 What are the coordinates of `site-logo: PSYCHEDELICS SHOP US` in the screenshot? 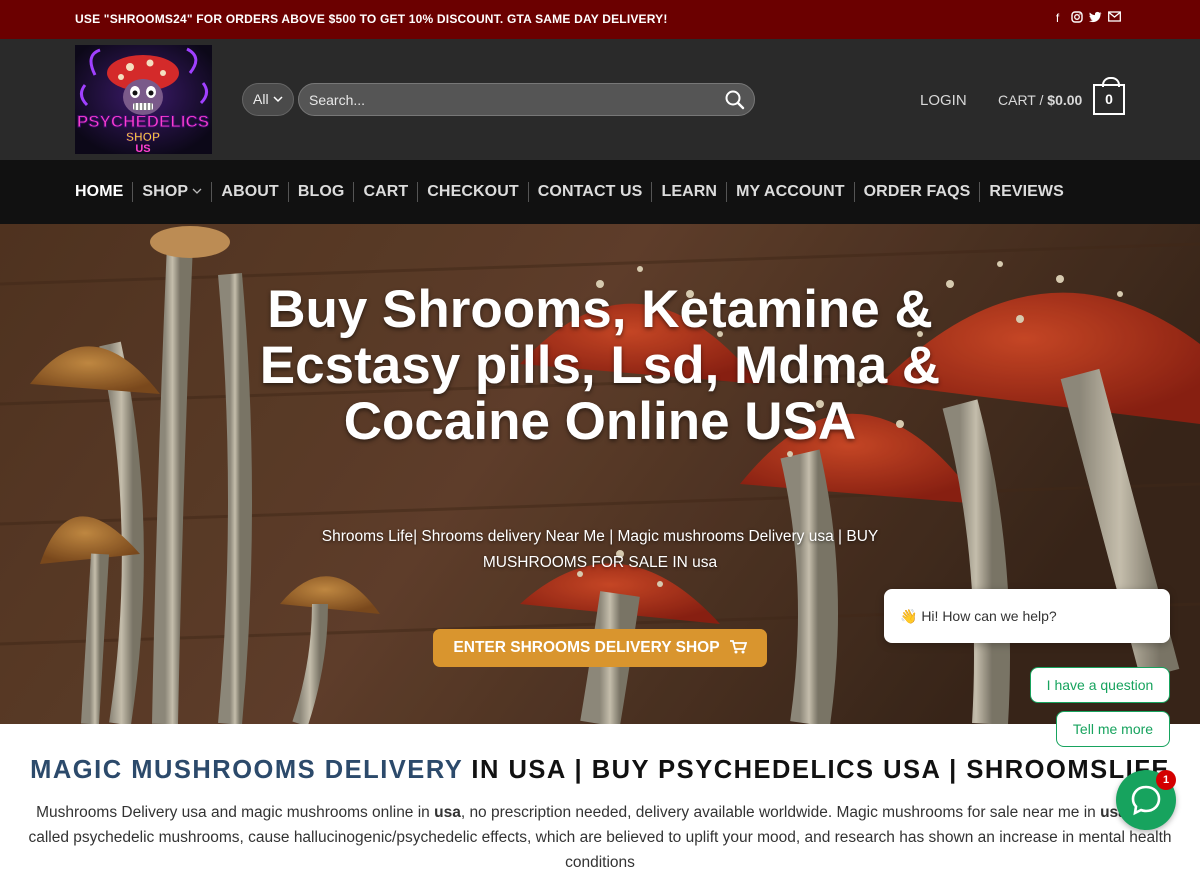 It's located at (143, 99).